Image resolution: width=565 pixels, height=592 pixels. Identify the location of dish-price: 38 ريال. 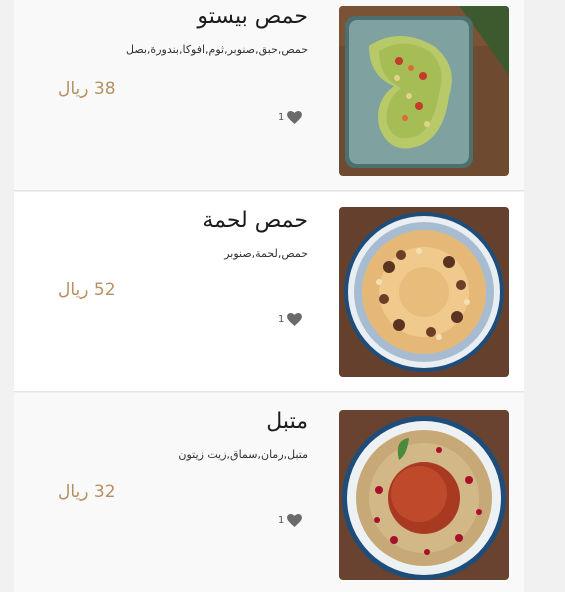
(87, 89).